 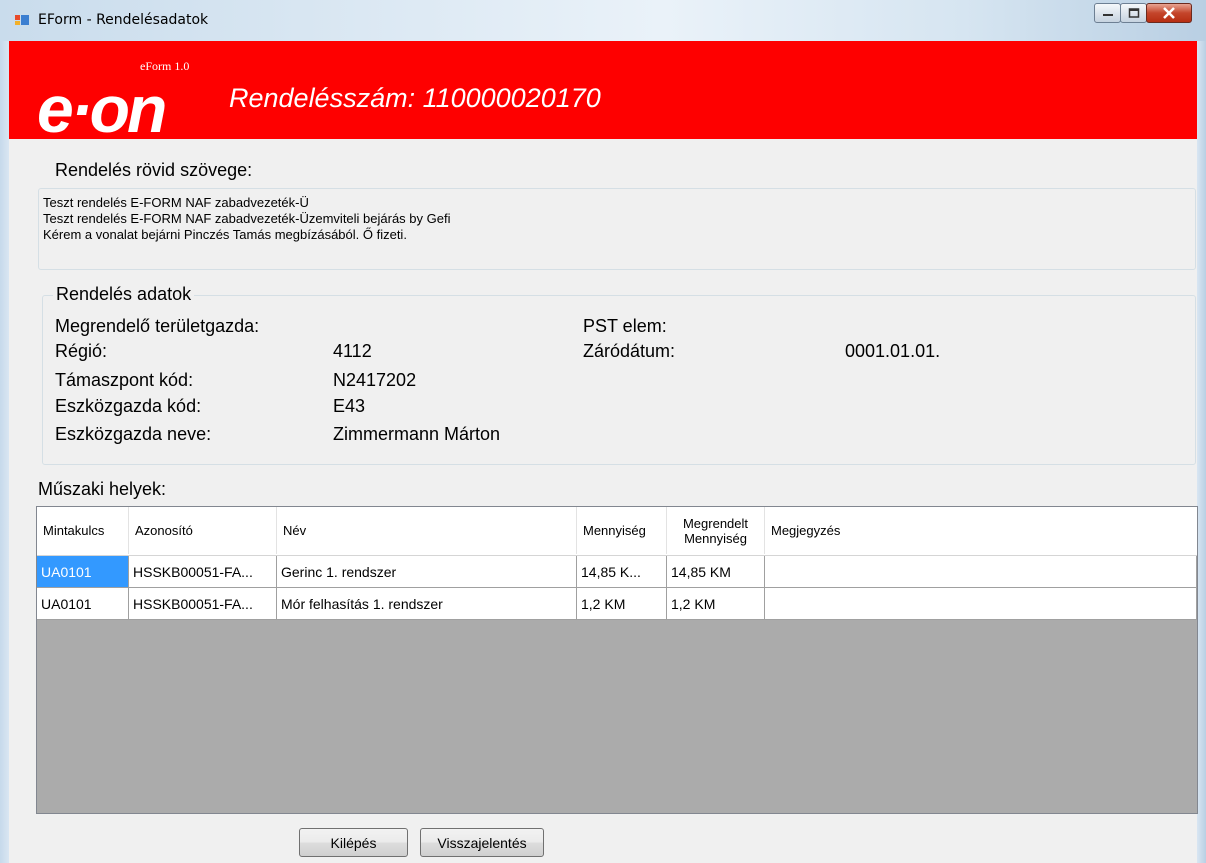 I want to click on cell-ordered-quantity: 1,2 KM, so click(x=716, y=604).